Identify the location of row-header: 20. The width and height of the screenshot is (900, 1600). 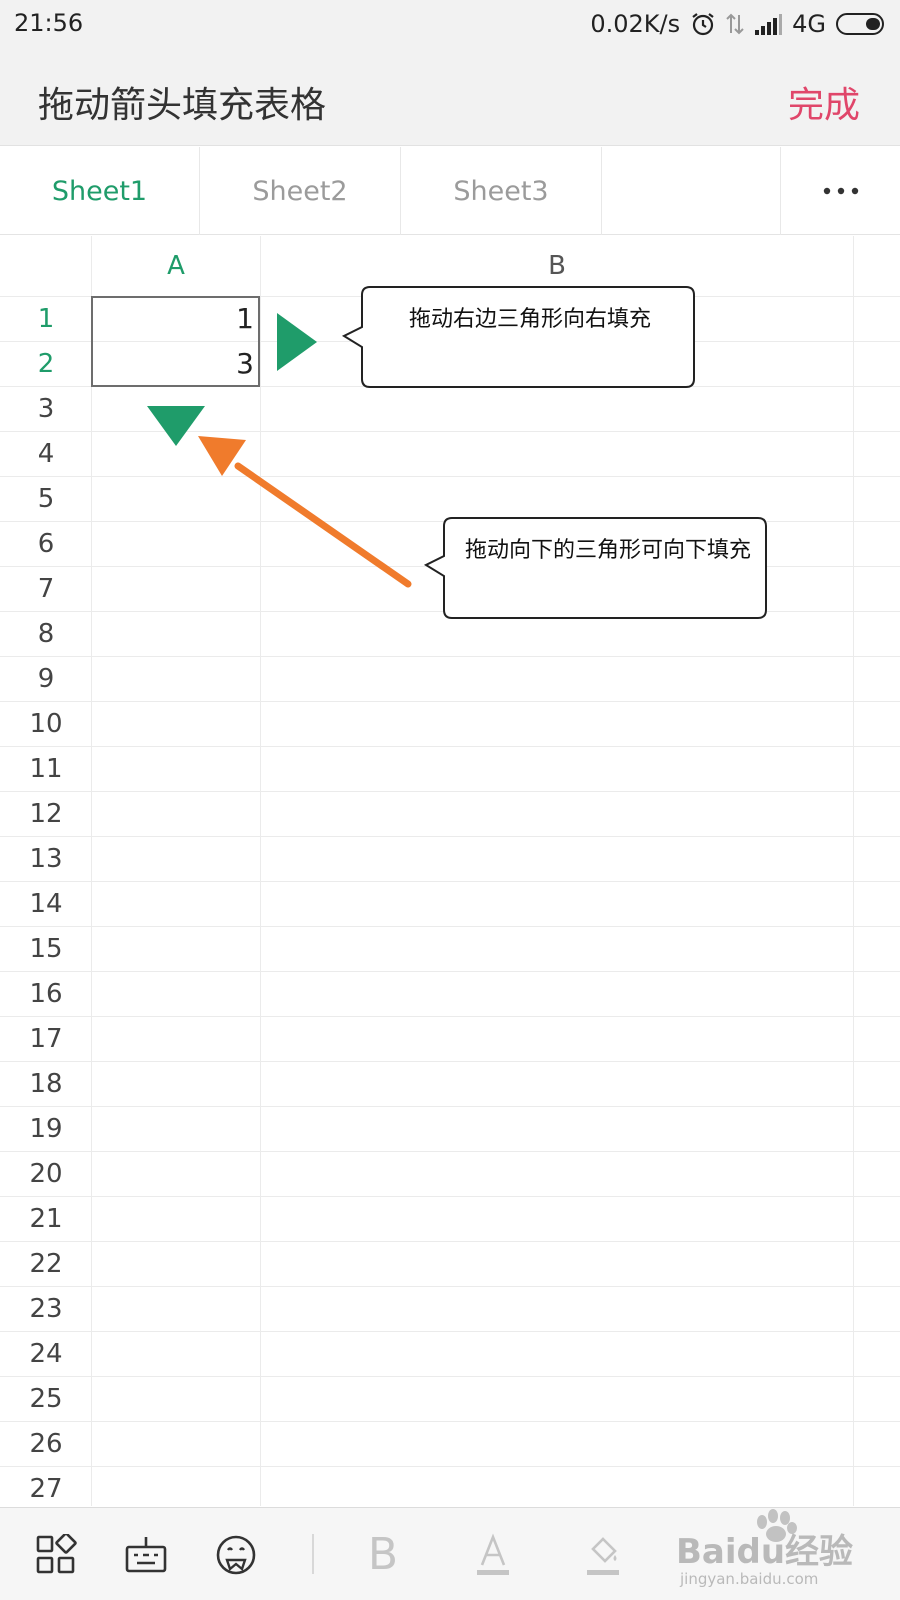
(46, 1173).